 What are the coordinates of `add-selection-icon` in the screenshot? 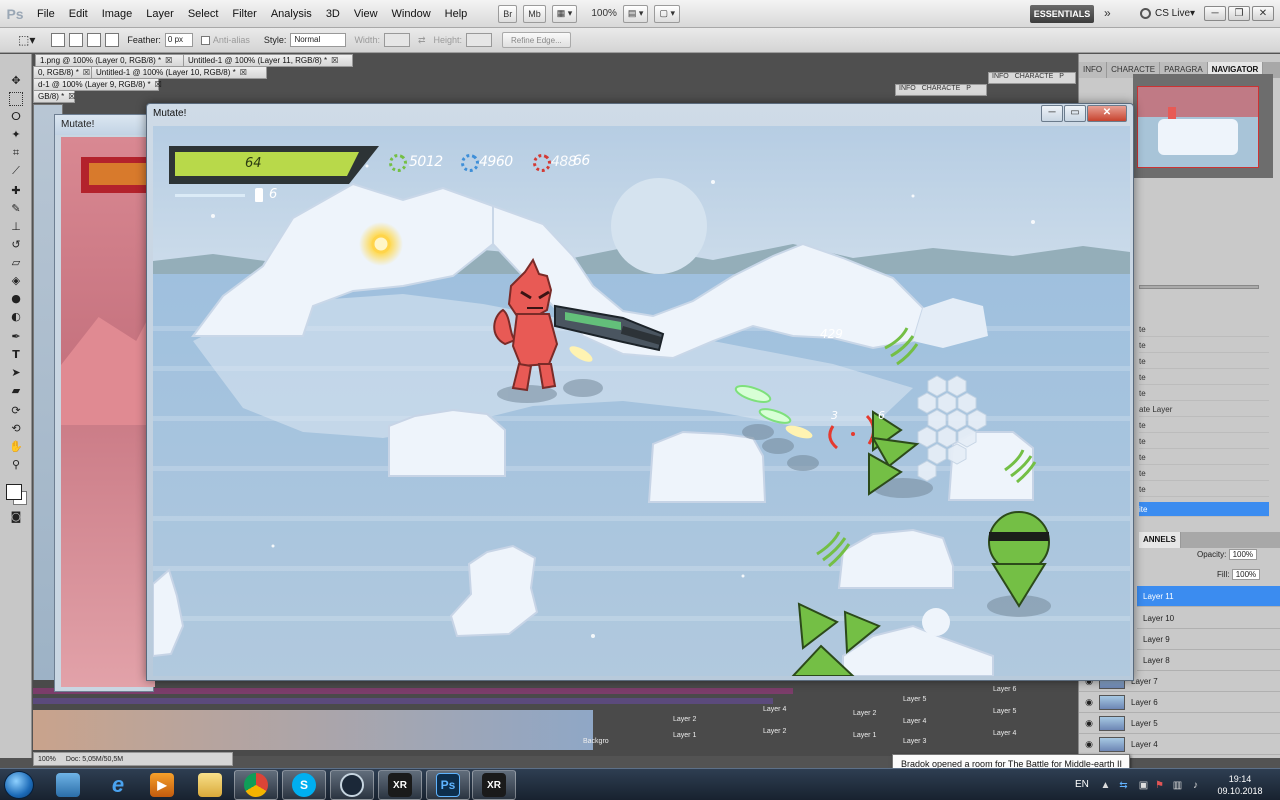 It's located at (76, 40).